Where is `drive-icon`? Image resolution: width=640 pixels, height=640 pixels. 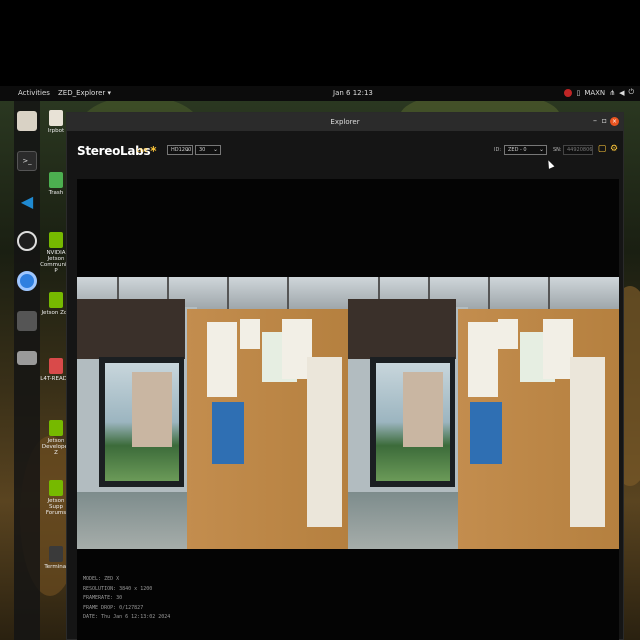 drive-icon is located at coordinates (27, 358).